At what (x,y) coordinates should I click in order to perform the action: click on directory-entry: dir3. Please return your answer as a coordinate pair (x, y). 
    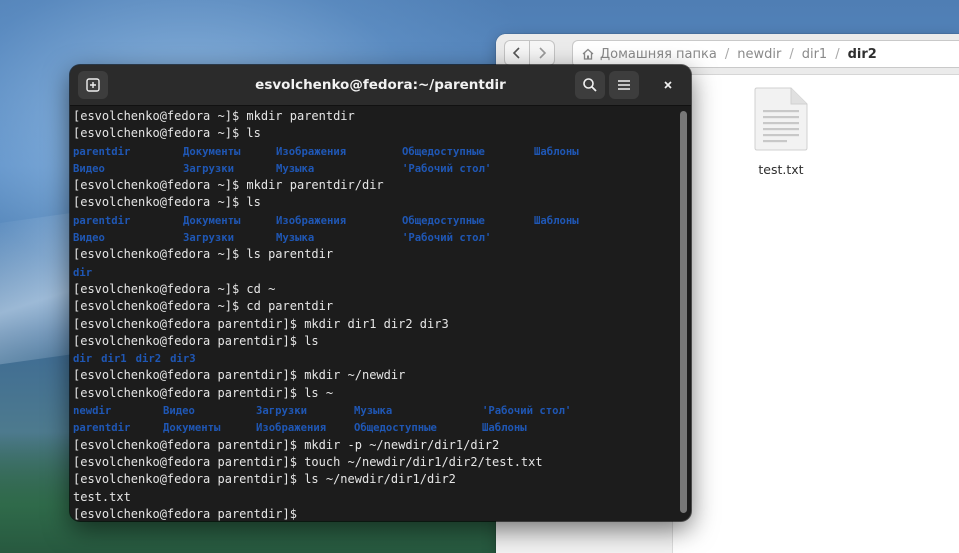
    Looking at the image, I should click on (183, 359).